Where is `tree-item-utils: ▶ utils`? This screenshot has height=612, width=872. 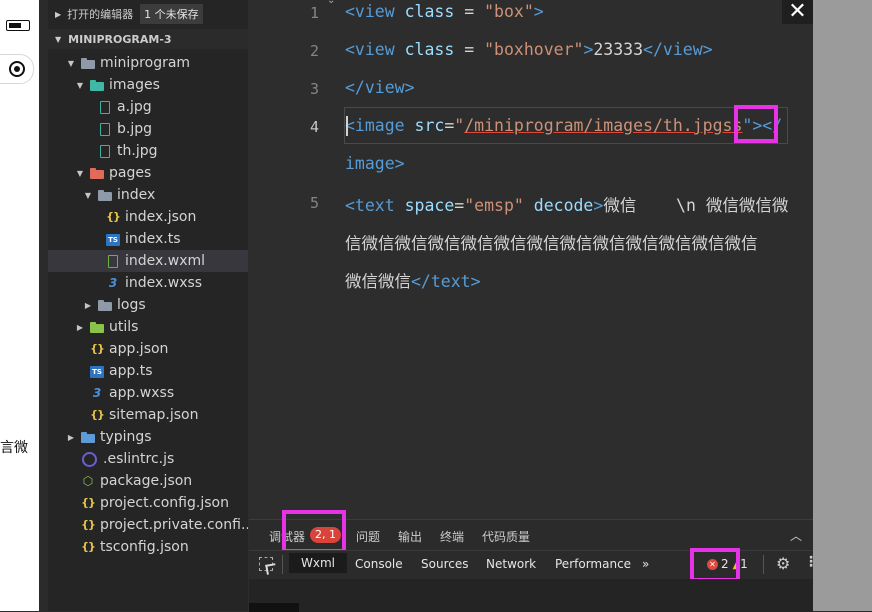 tree-item-utils: ▶ utils is located at coordinates (148, 327).